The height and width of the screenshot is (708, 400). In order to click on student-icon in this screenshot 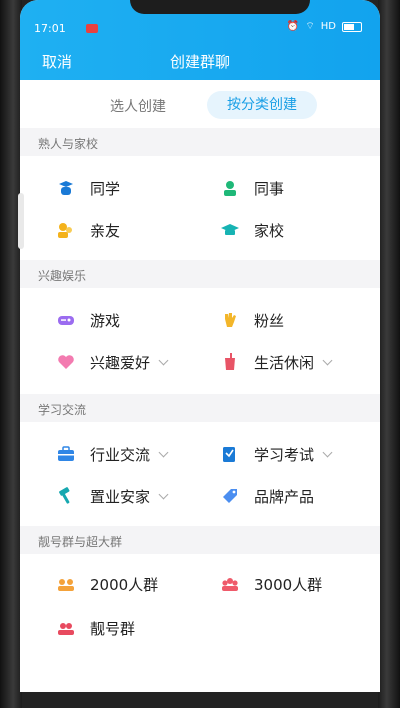, I will do `click(66, 188)`.